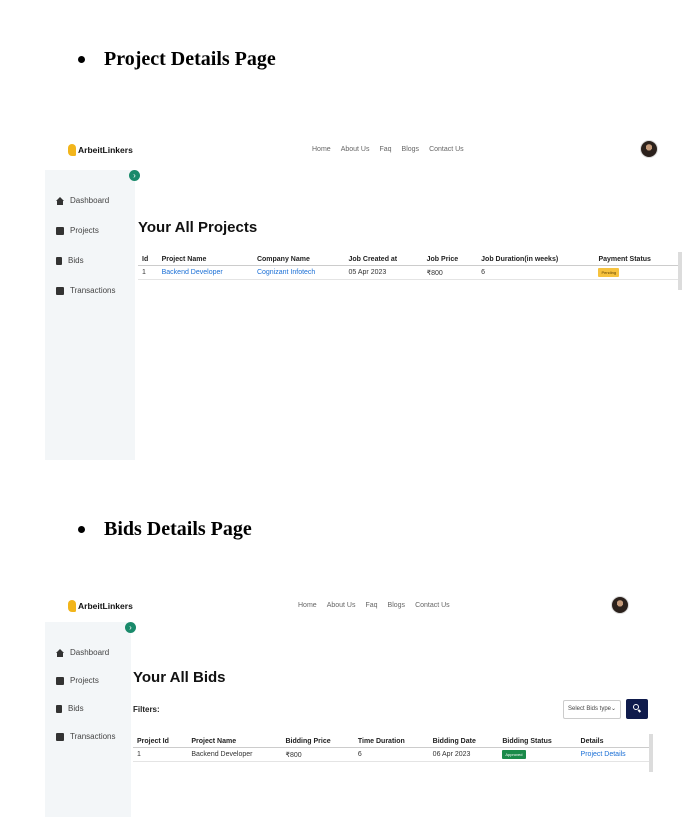 This screenshot has height=817, width=690. I want to click on bids-type-select: Select Bids type⌄, so click(592, 709).